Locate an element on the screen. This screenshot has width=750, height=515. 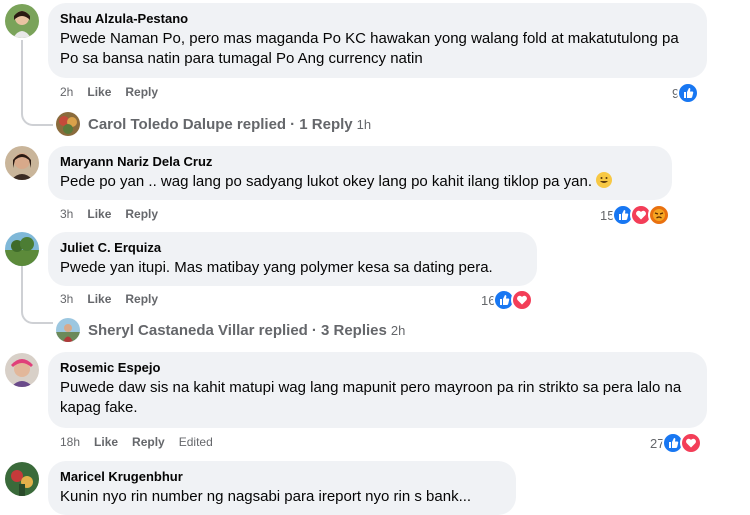
comment-author: Juliet C. Erquiza is located at coordinates (292, 248).